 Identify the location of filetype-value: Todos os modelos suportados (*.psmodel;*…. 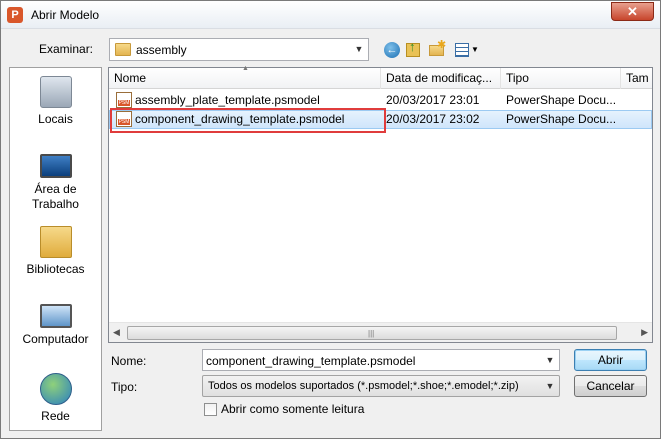
(363, 386).